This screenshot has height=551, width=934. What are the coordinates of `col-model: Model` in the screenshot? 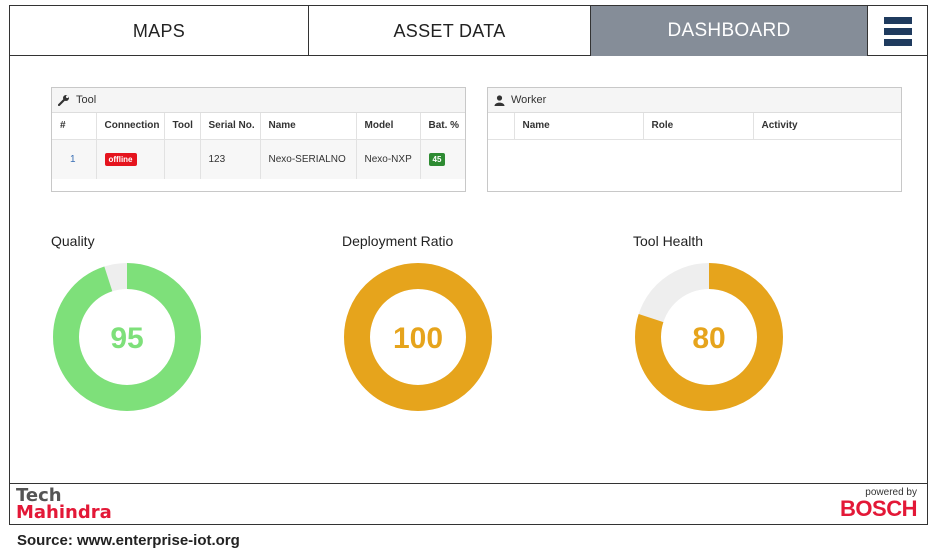 It's located at (388, 126).